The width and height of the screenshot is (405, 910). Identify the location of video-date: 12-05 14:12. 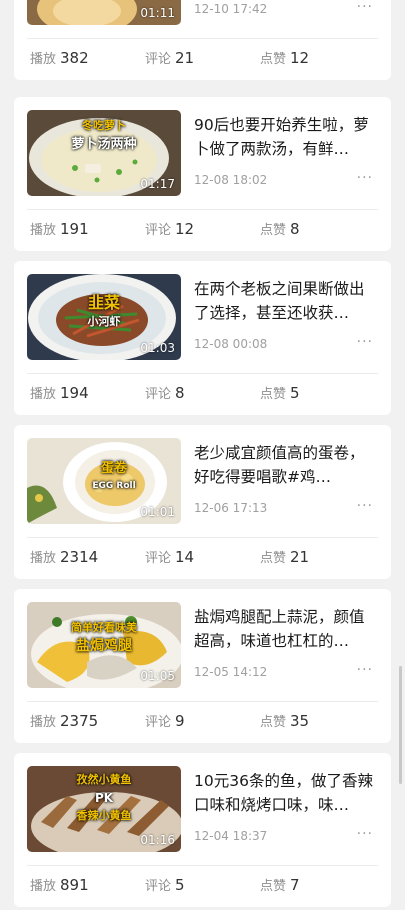
(231, 672).